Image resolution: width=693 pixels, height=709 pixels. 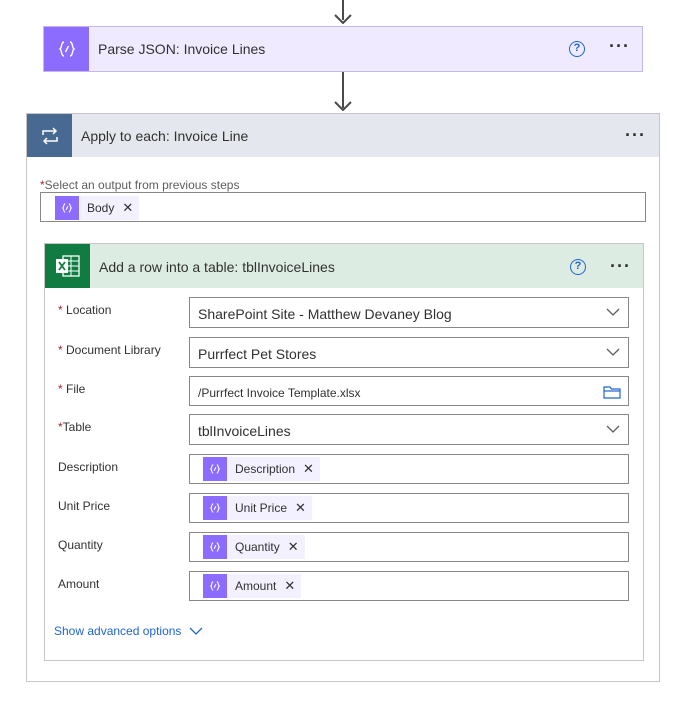 I want to click on token-label: Description, so click(x=265, y=469).